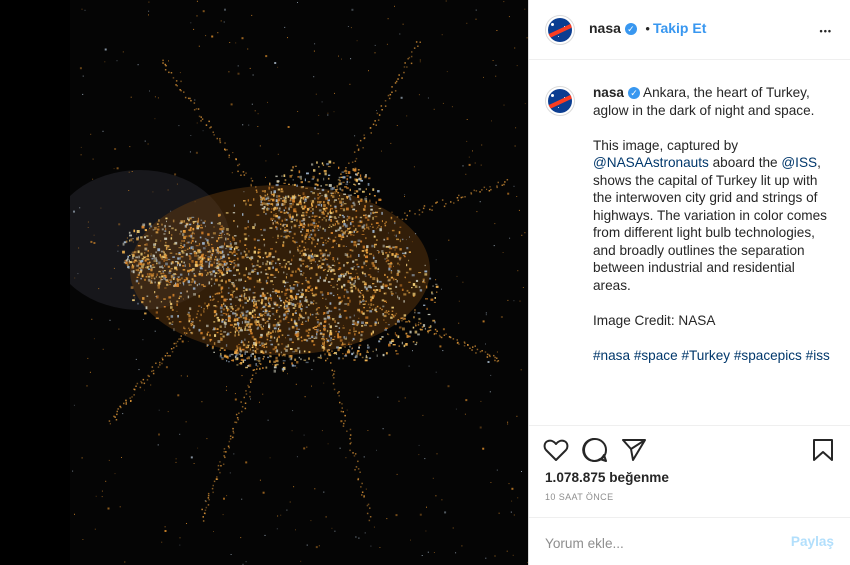 The height and width of the screenshot is (565, 850). What do you see at coordinates (826, 31) in the screenshot?
I see `more-options-icon: •••` at bounding box center [826, 31].